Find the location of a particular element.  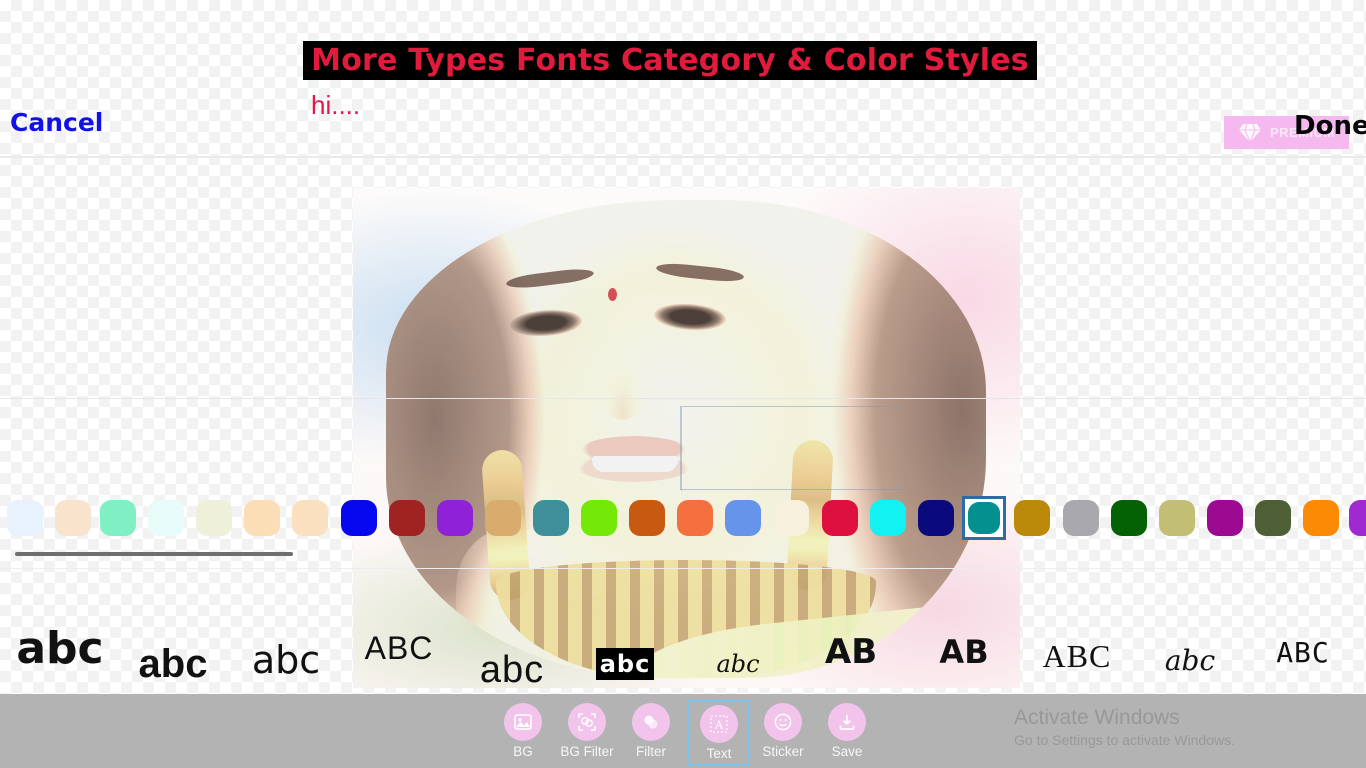

tool-sticker: Sticker is located at coordinates (783, 733).